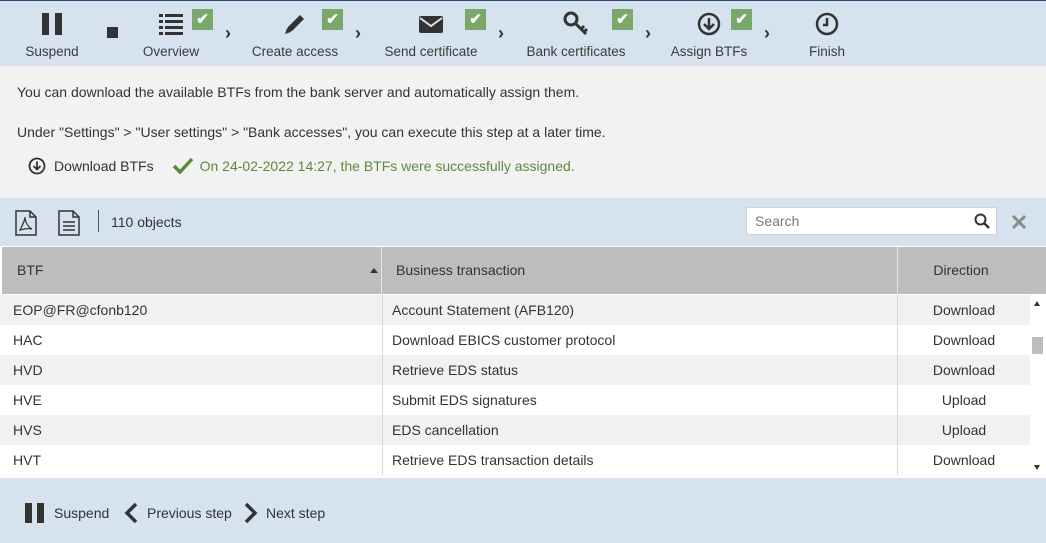  What do you see at coordinates (640, 310) in the screenshot?
I see `cell-transaction: Account Statement (AFB120)` at bounding box center [640, 310].